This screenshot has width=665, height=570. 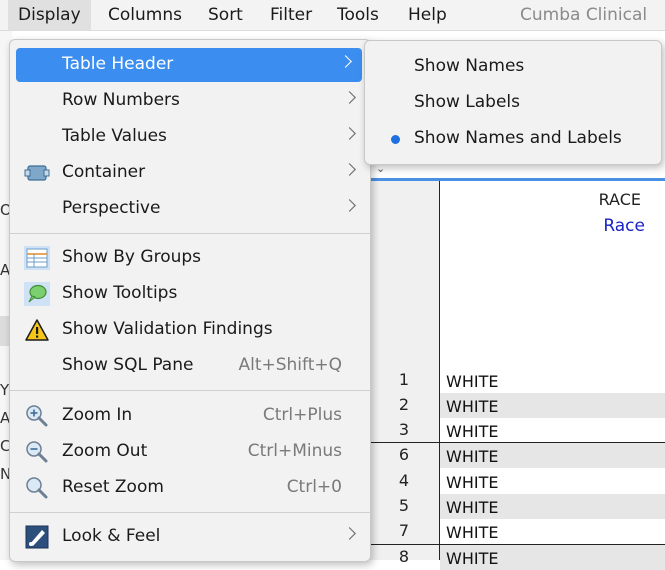 I want to click on table-row: 8 WHITE, so click(x=516, y=557).